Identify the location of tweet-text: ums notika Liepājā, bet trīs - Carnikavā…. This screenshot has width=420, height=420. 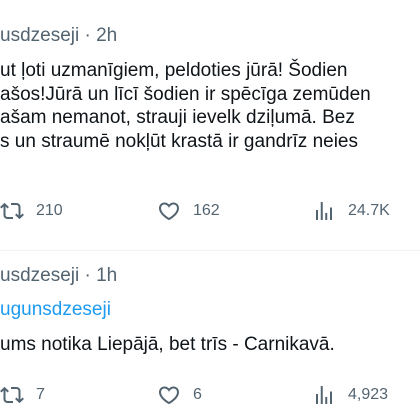
(210, 345).